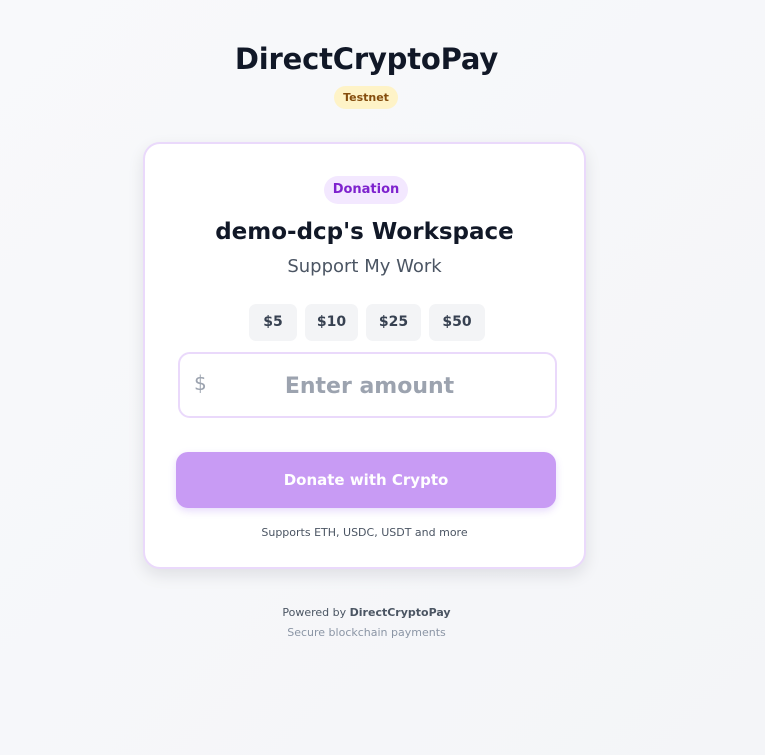  Describe the element at coordinates (364, 232) in the screenshot. I see `workspace-title: demo-dcp's Workspace` at that location.